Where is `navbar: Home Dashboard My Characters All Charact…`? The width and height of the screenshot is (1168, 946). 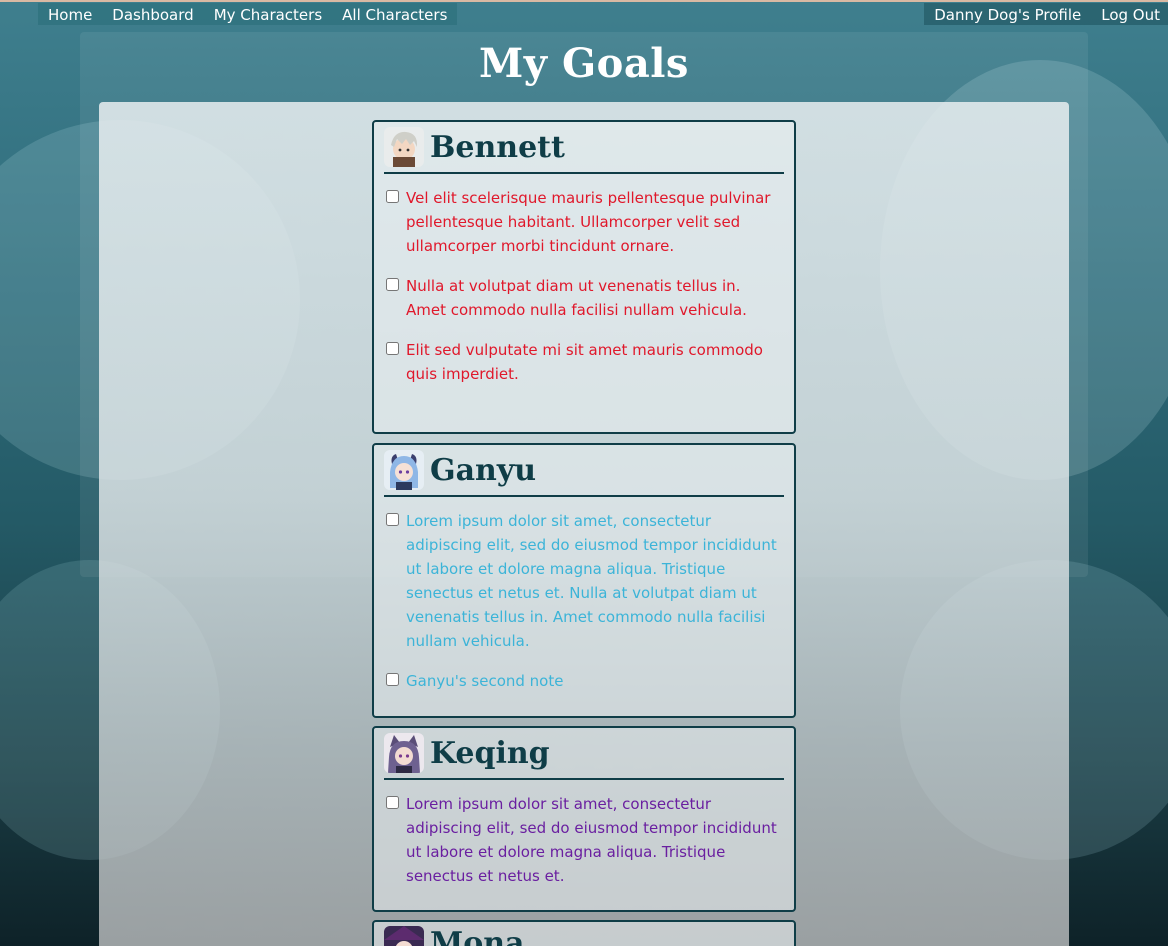 navbar: Home Dashboard My Characters All Charact… is located at coordinates (584, 14).